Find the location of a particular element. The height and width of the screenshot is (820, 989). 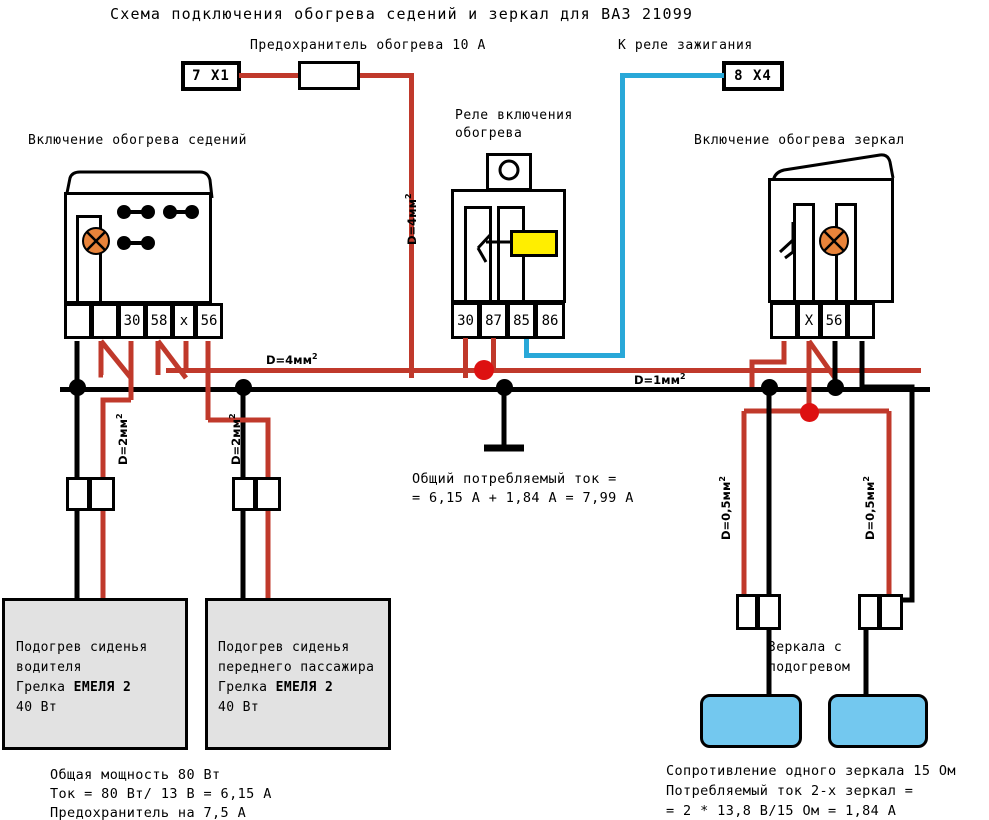

right-switch-channel-right is located at coordinates (846, 253).